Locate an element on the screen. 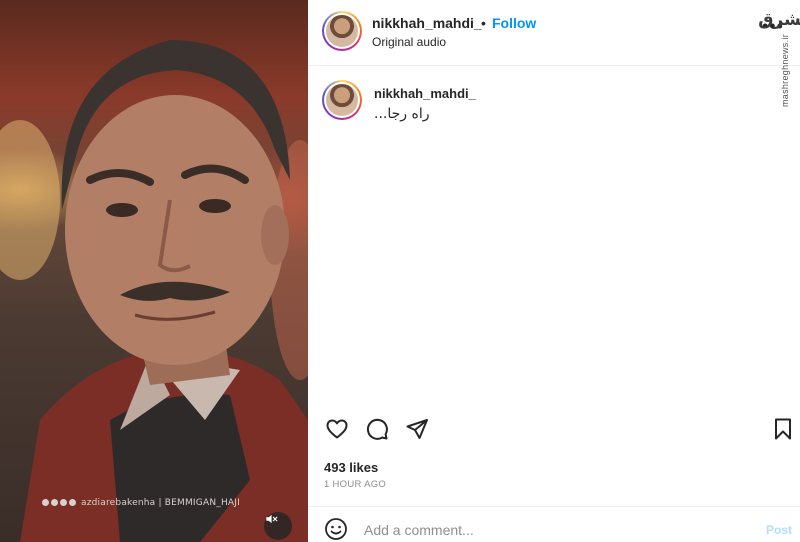  emoji-button is located at coordinates (337, 529).